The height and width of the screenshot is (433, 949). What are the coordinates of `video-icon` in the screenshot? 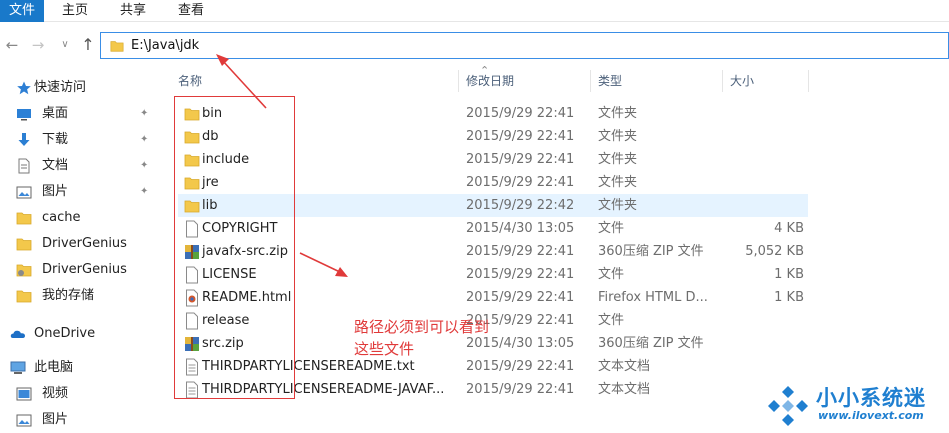 It's located at (24, 394).